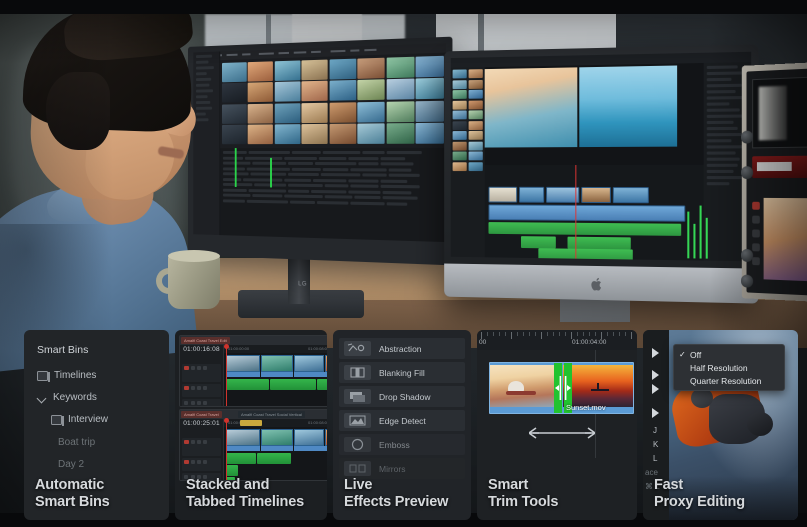  What do you see at coordinates (779, 112) in the screenshot?
I see `waveform-scope` at bounding box center [779, 112].